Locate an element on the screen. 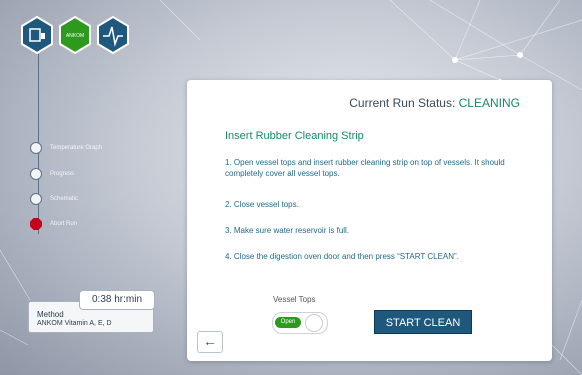  sidebar-item-progress: Progress is located at coordinates (52, 174).